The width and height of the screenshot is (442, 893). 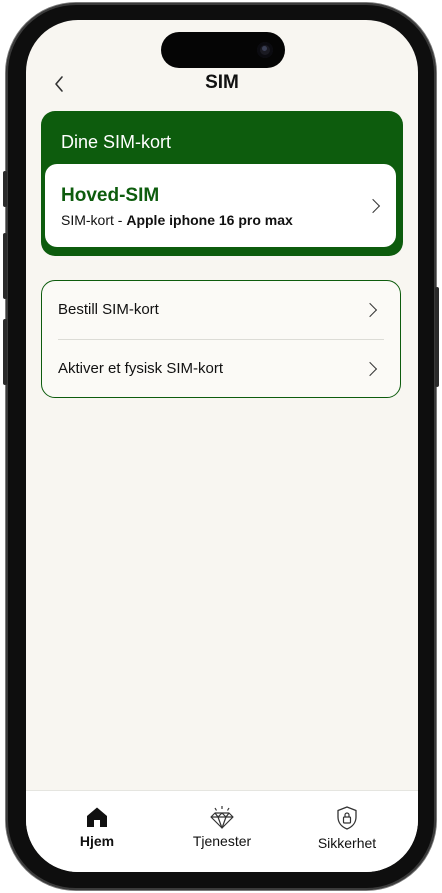 I want to click on sim-card-name: Hoved-SIM, so click(x=110, y=195).